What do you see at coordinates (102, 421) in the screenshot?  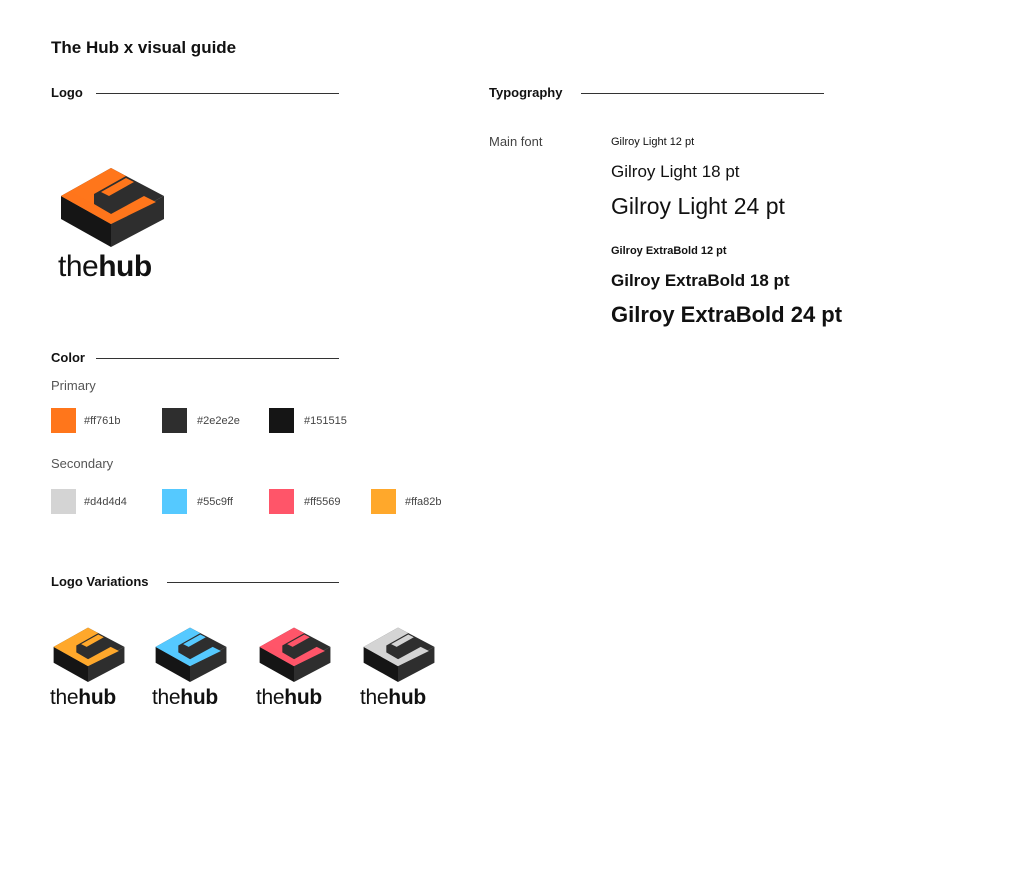 I see `primary-hex-orange: #ff761b` at bounding box center [102, 421].